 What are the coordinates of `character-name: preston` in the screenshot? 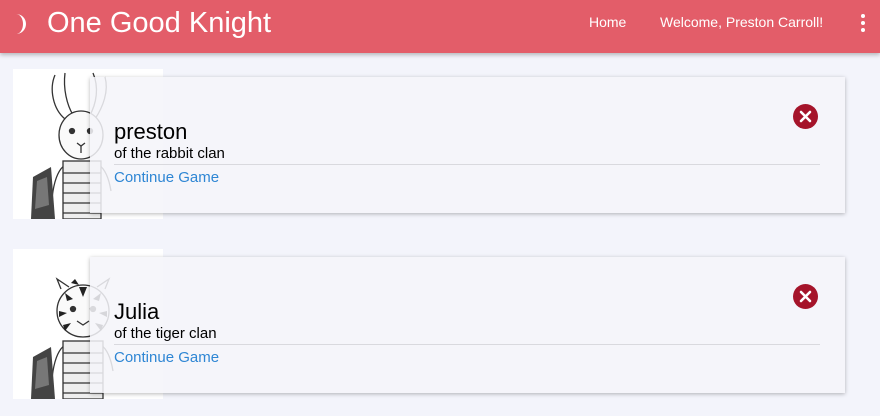 It's located at (151, 131).